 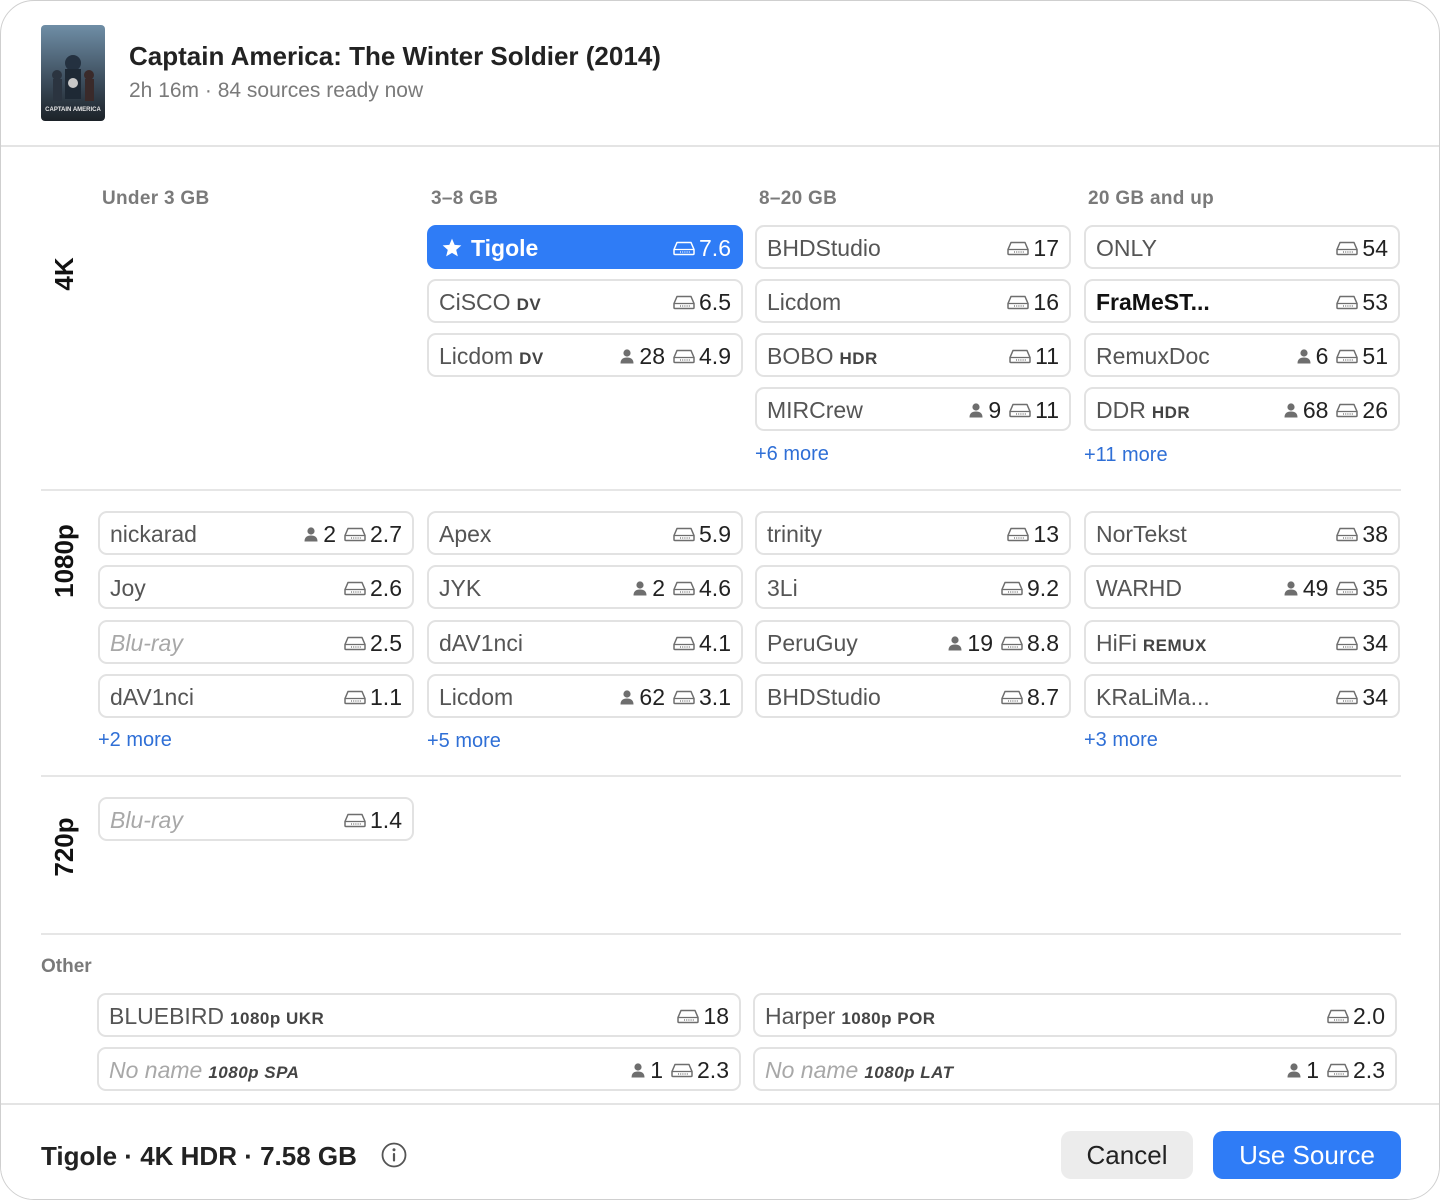 What do you see at coordinates (585, 247) in the screenshot?
I see `source-card-selected: Tigole 7.6` at bounding box center [585, 247].